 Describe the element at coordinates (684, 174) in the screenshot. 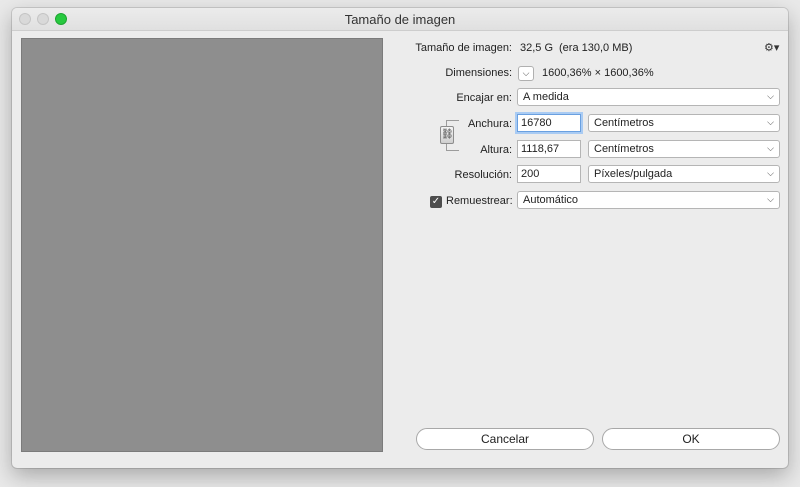

I see `resolution-unit-select: Píxeles/pulgada ⌵` at that location.